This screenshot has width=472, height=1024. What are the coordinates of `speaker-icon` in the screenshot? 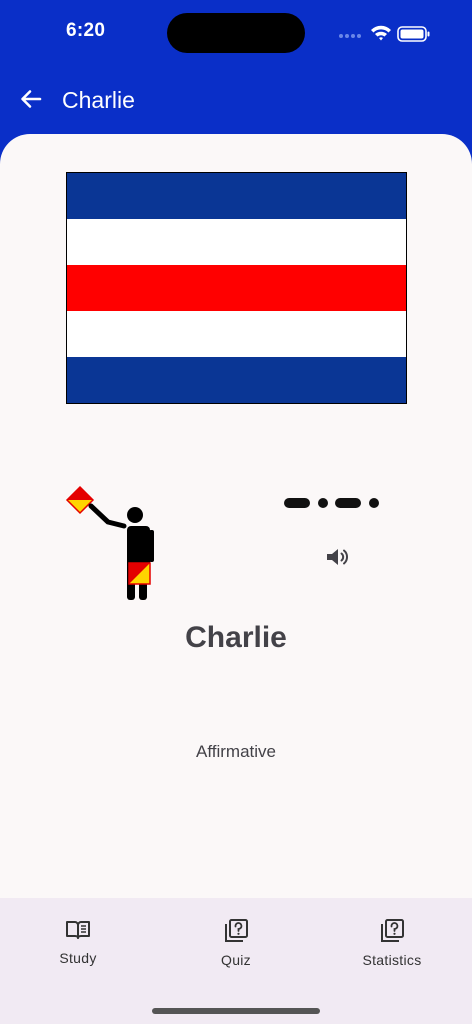 It's located at (337, 557).